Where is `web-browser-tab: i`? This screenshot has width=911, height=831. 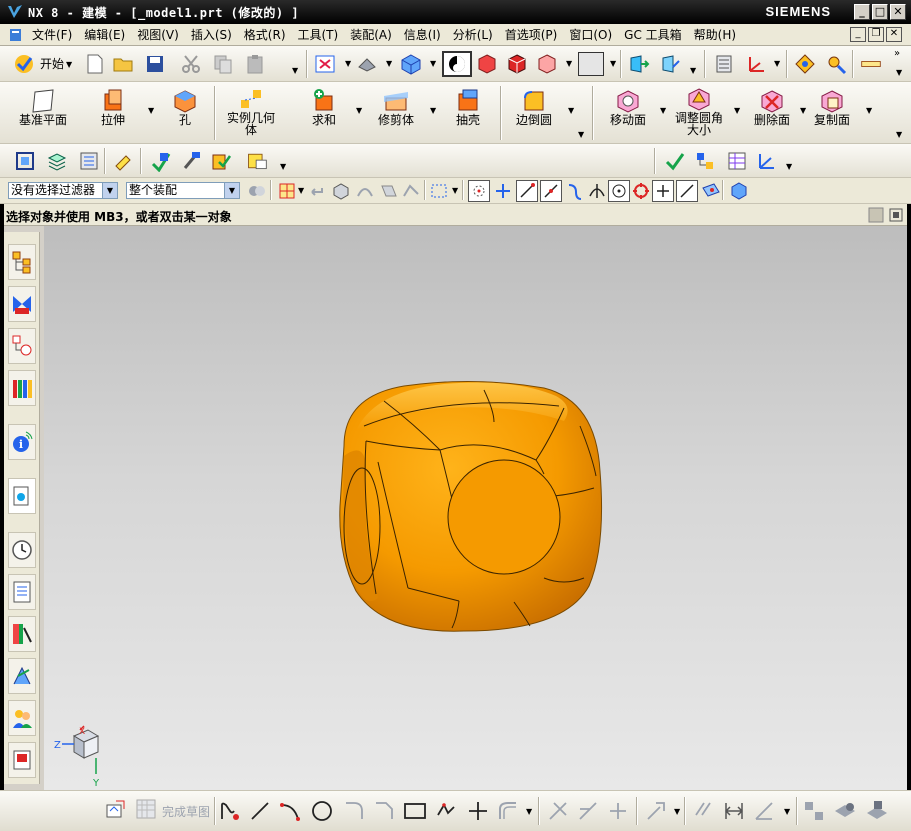
web-browser-tab: i is located at coordinates (22, 442).